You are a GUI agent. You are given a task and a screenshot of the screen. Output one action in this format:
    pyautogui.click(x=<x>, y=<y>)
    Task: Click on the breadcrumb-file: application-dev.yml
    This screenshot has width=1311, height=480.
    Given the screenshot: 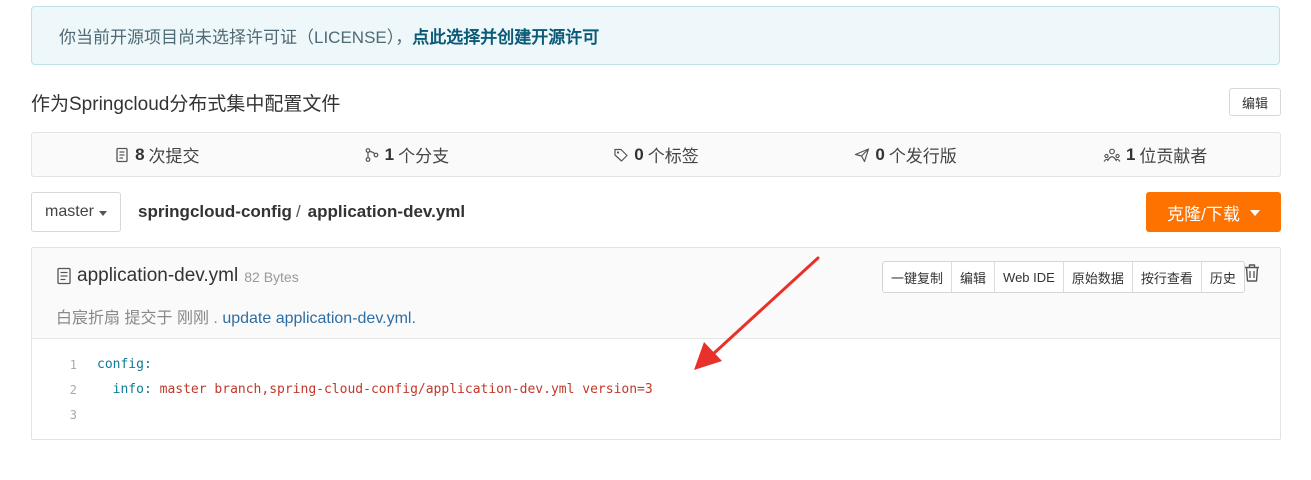 What is the action you would take?
    pyautogui.click(x=386, y=211)
    